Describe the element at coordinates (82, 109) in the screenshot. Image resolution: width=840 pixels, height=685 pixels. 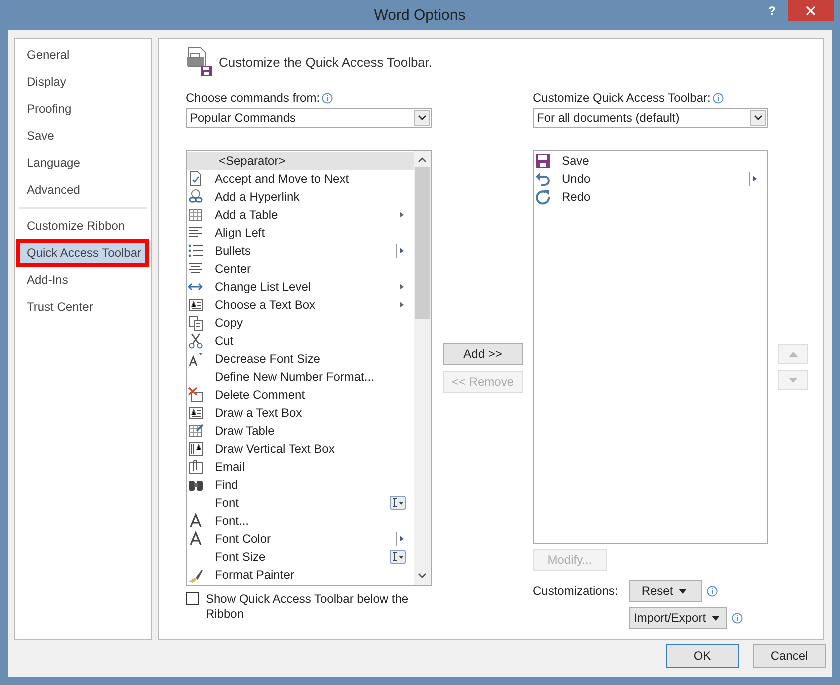
I see `sidebar-item: Proofing` at that location.